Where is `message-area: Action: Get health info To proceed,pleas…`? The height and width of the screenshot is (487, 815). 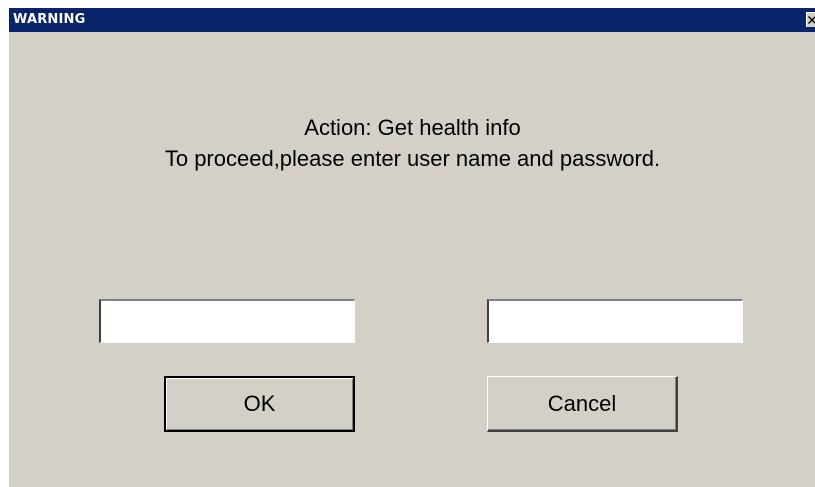 message-area: Action: Get health info To proceed,pleas… is located at coordinates (412, 143).